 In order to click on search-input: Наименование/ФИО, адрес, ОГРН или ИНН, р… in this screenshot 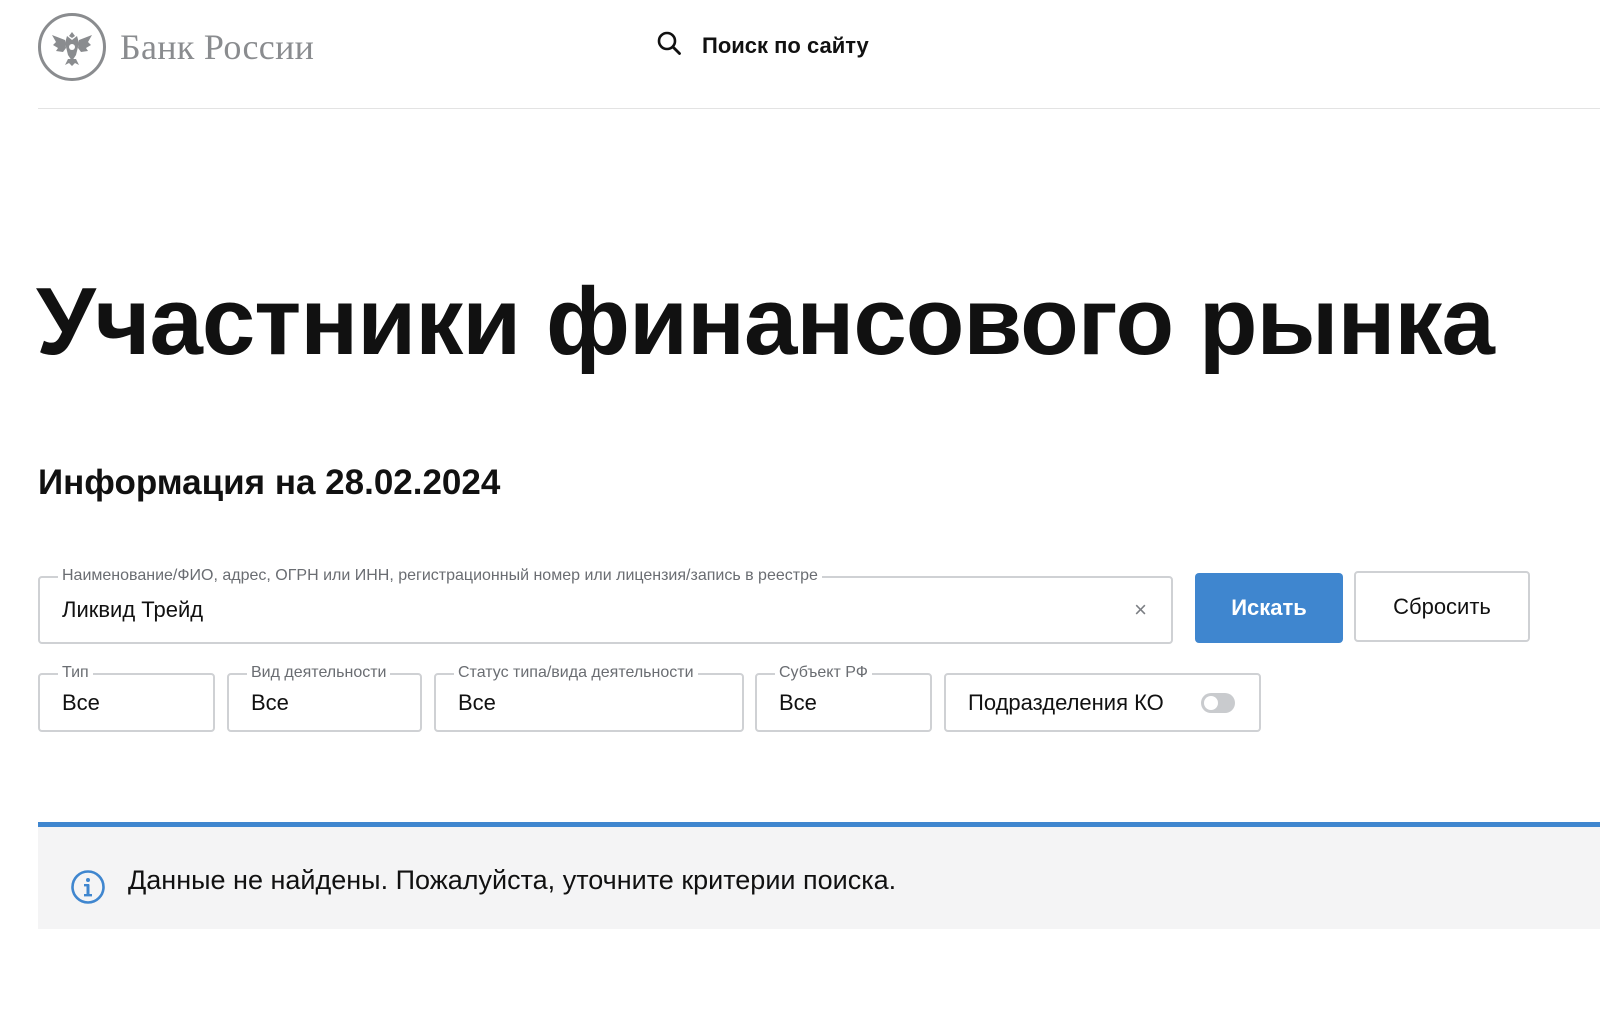, I will do `click(605, 605)`.